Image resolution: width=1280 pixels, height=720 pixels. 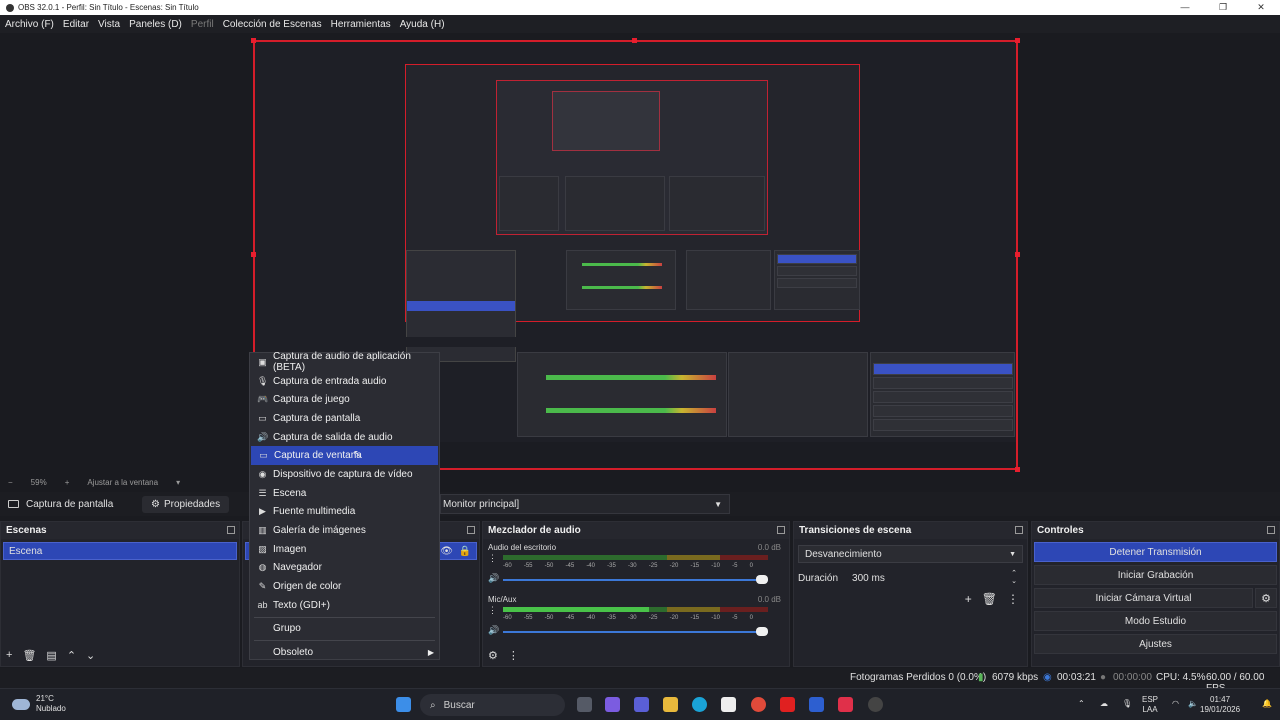 What do you see at coordinates (344, 549) in the screenshot?
I see `menu-item-image: ▨ Imagen` at bounding box center [344, 549].